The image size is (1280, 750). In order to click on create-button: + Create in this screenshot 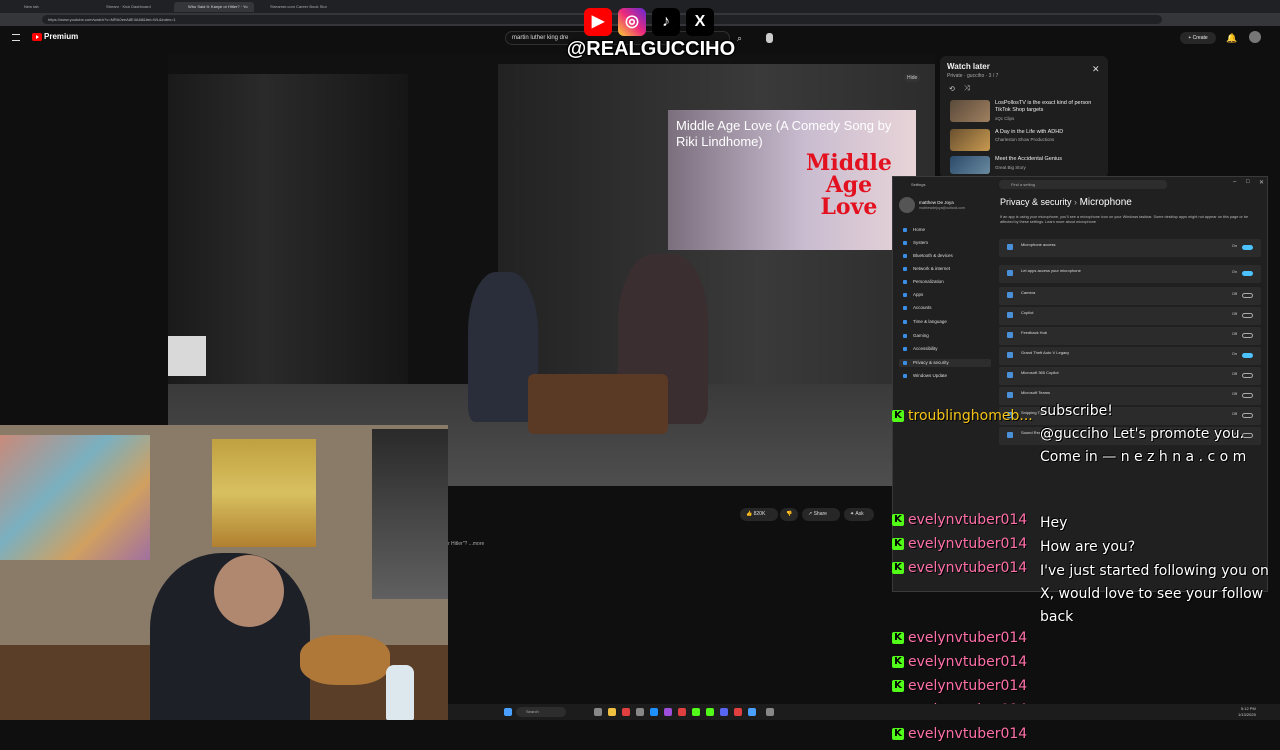, I will do `click(1198, 38)`.